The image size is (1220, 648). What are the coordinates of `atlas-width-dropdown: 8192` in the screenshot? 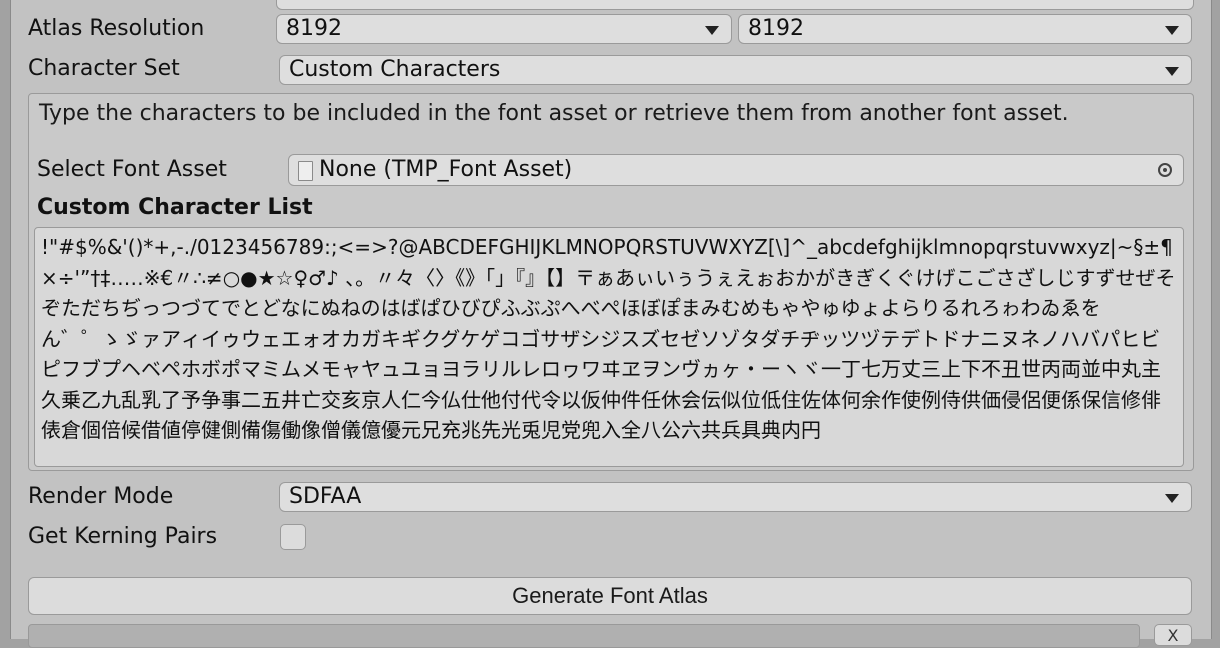 It's located at (504, 29).